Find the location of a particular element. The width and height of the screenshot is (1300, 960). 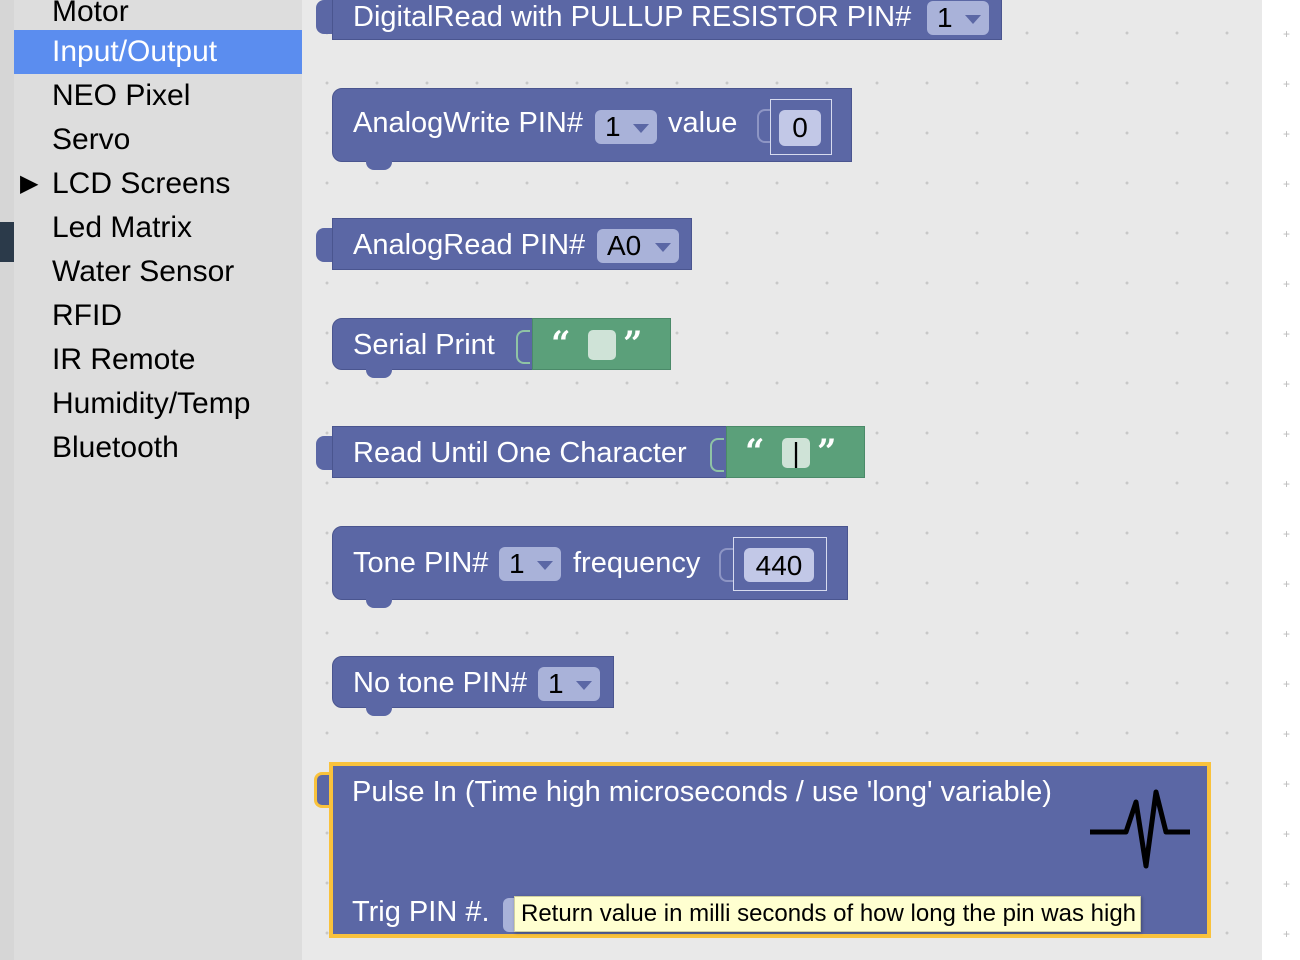

string-block: “ | ” is located at coordinates (795, 452).